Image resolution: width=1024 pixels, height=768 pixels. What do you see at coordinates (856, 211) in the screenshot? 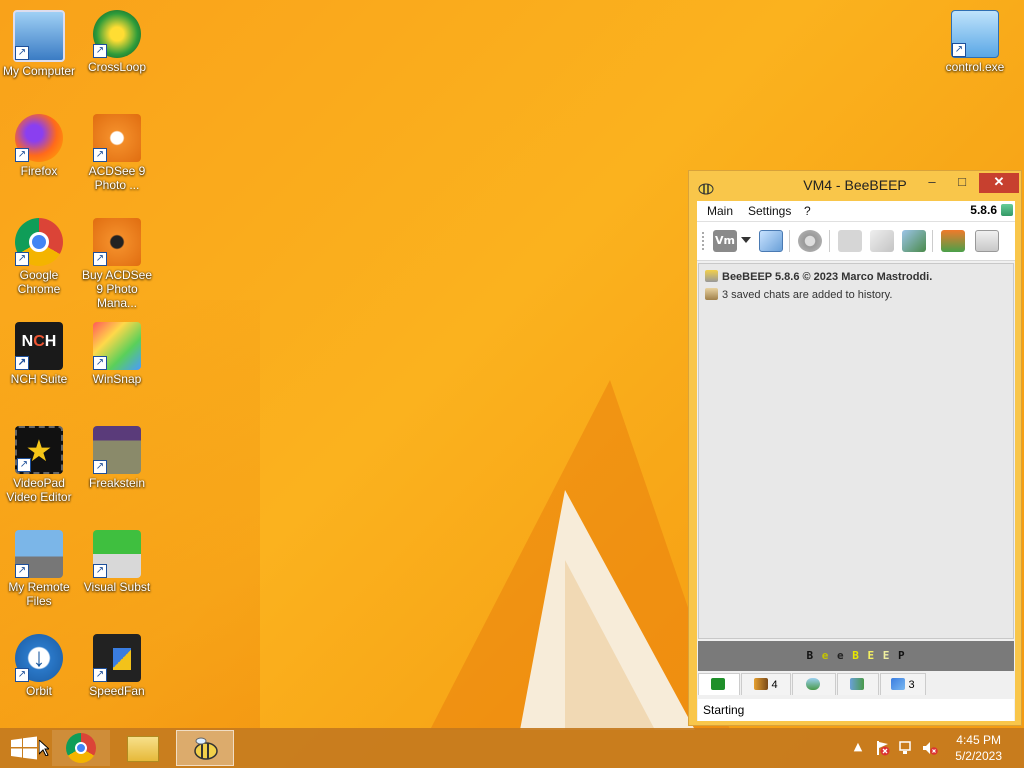
I see `menu-bar: Main Settings ? 5.8.6` at bounding box center [856, 211].